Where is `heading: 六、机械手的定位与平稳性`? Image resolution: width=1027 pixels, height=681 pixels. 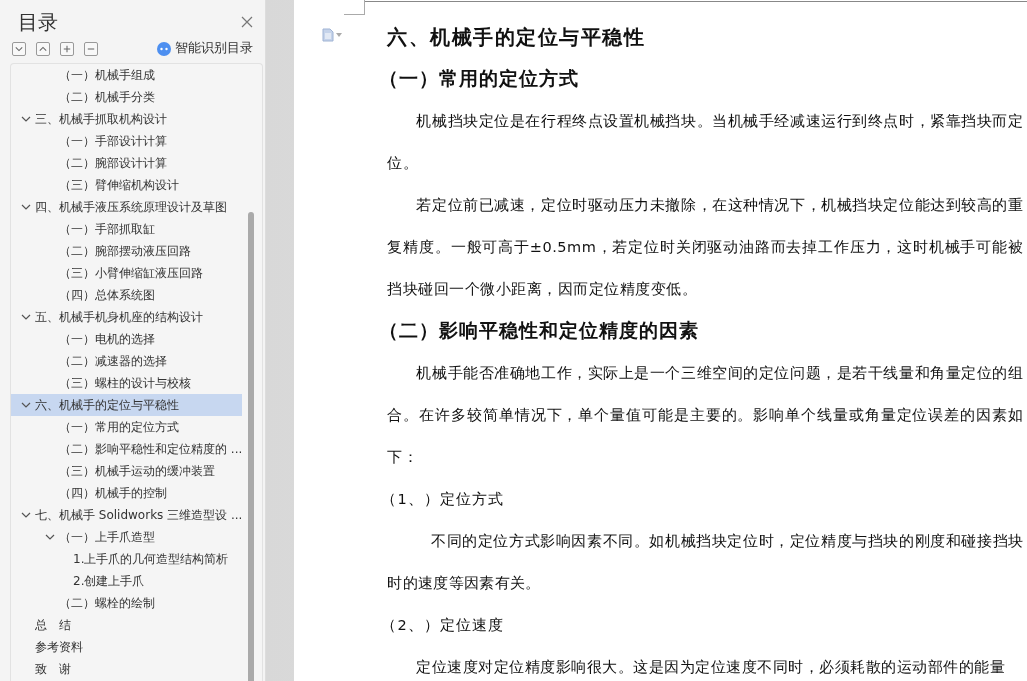 heading: 六、机械手的定位与平稳性 is located at coordinates (516, 37).